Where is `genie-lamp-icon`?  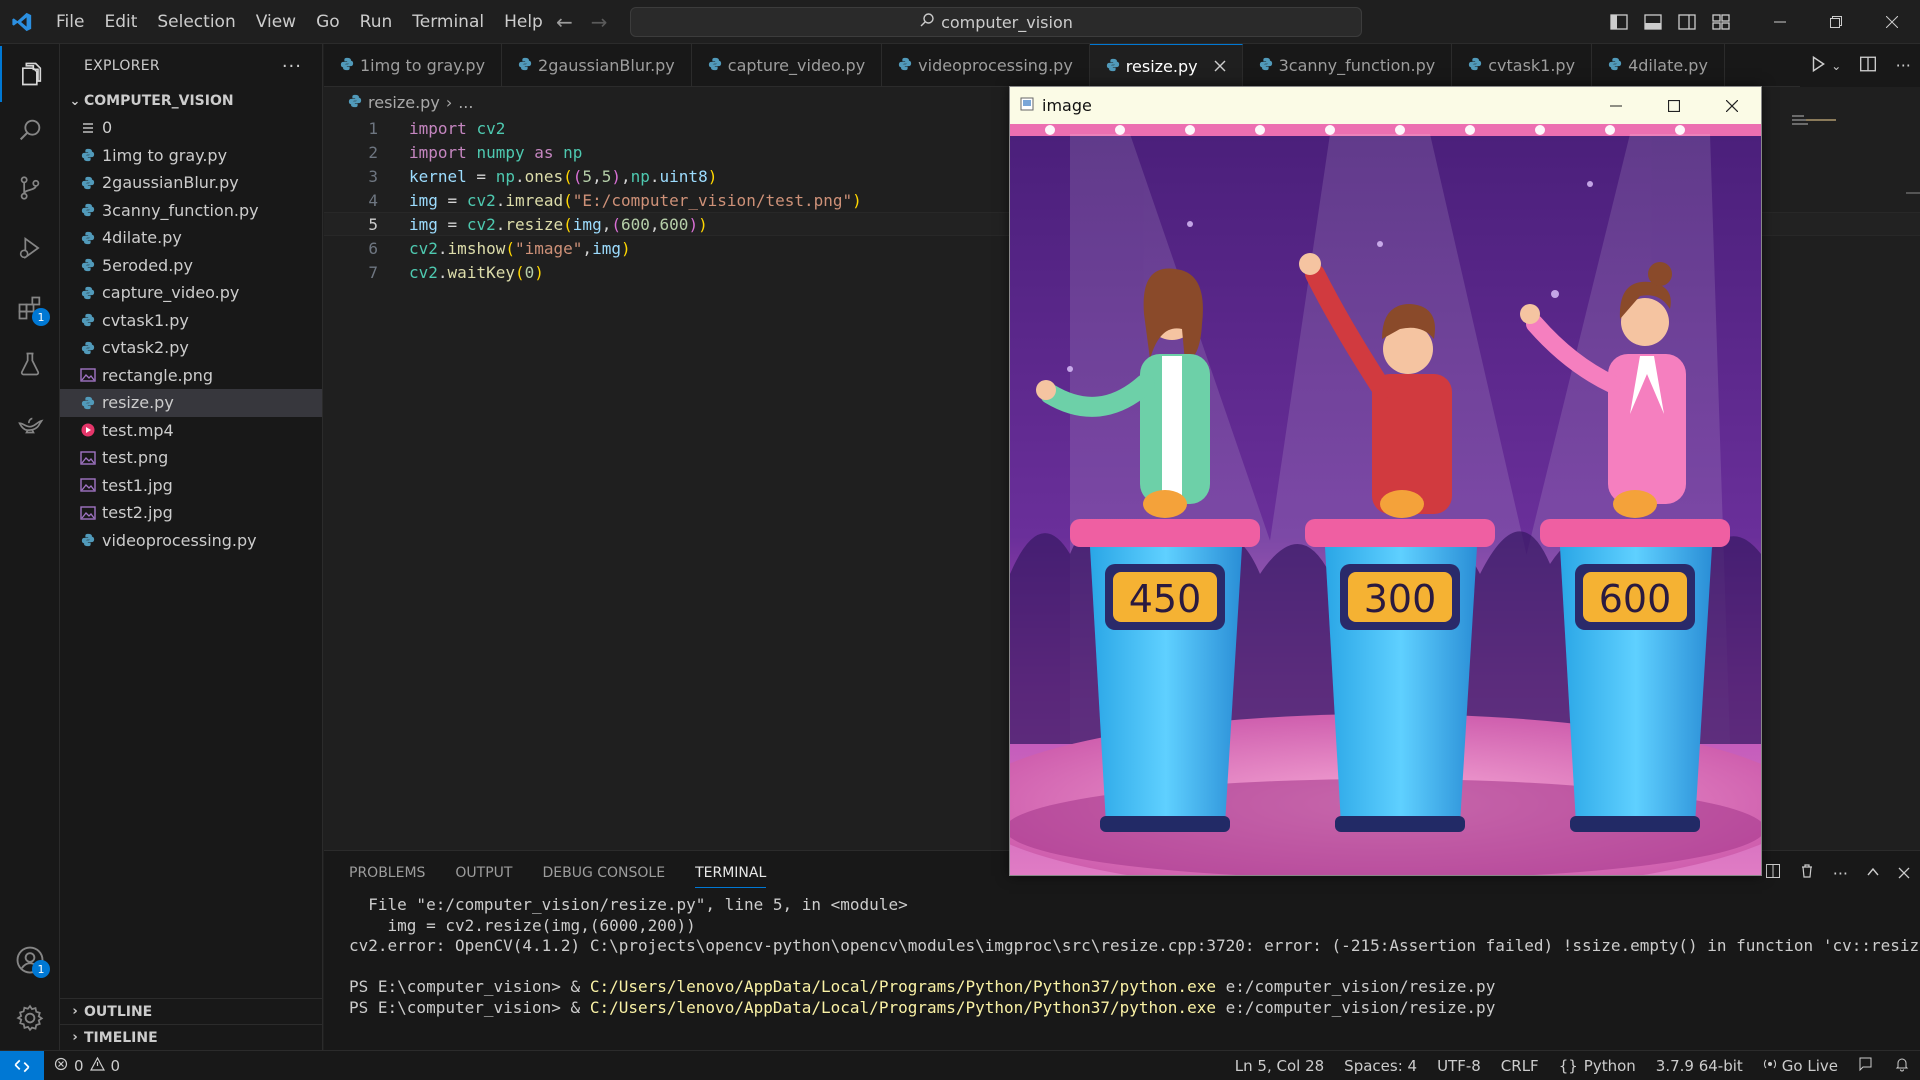 genie-lamp-icon is located at coordinates (30, 422).